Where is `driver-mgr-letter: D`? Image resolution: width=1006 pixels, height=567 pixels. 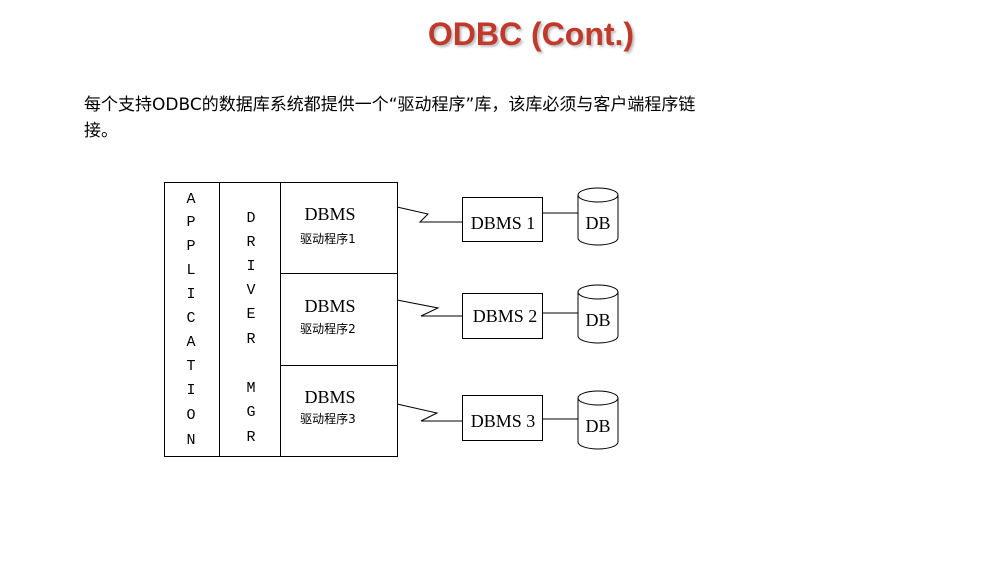 driver-mgr-letter: D is located at coordinates (250, 218).